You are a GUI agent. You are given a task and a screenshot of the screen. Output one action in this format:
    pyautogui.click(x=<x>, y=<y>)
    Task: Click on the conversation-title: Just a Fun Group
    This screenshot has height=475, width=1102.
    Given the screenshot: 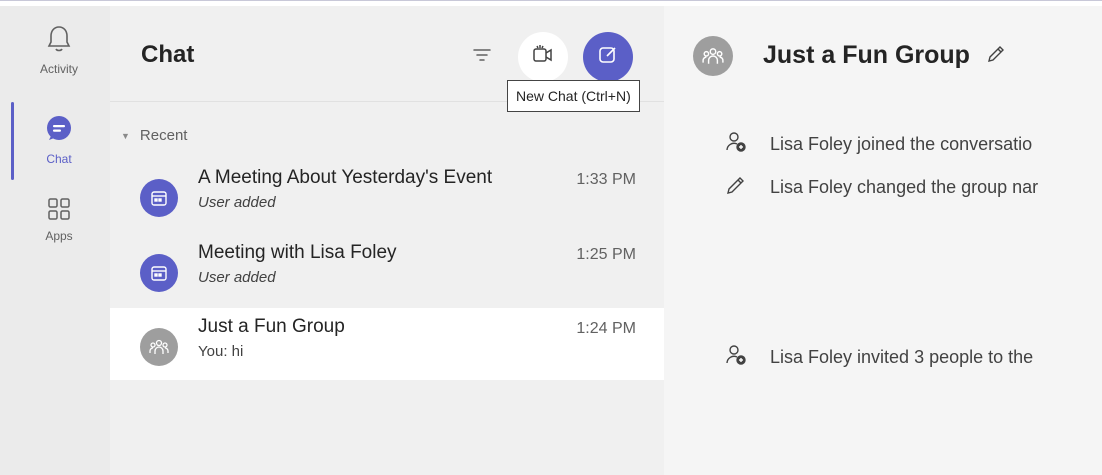 What is the action you would take?
    pyautogui.click(x=866, y=55)
    